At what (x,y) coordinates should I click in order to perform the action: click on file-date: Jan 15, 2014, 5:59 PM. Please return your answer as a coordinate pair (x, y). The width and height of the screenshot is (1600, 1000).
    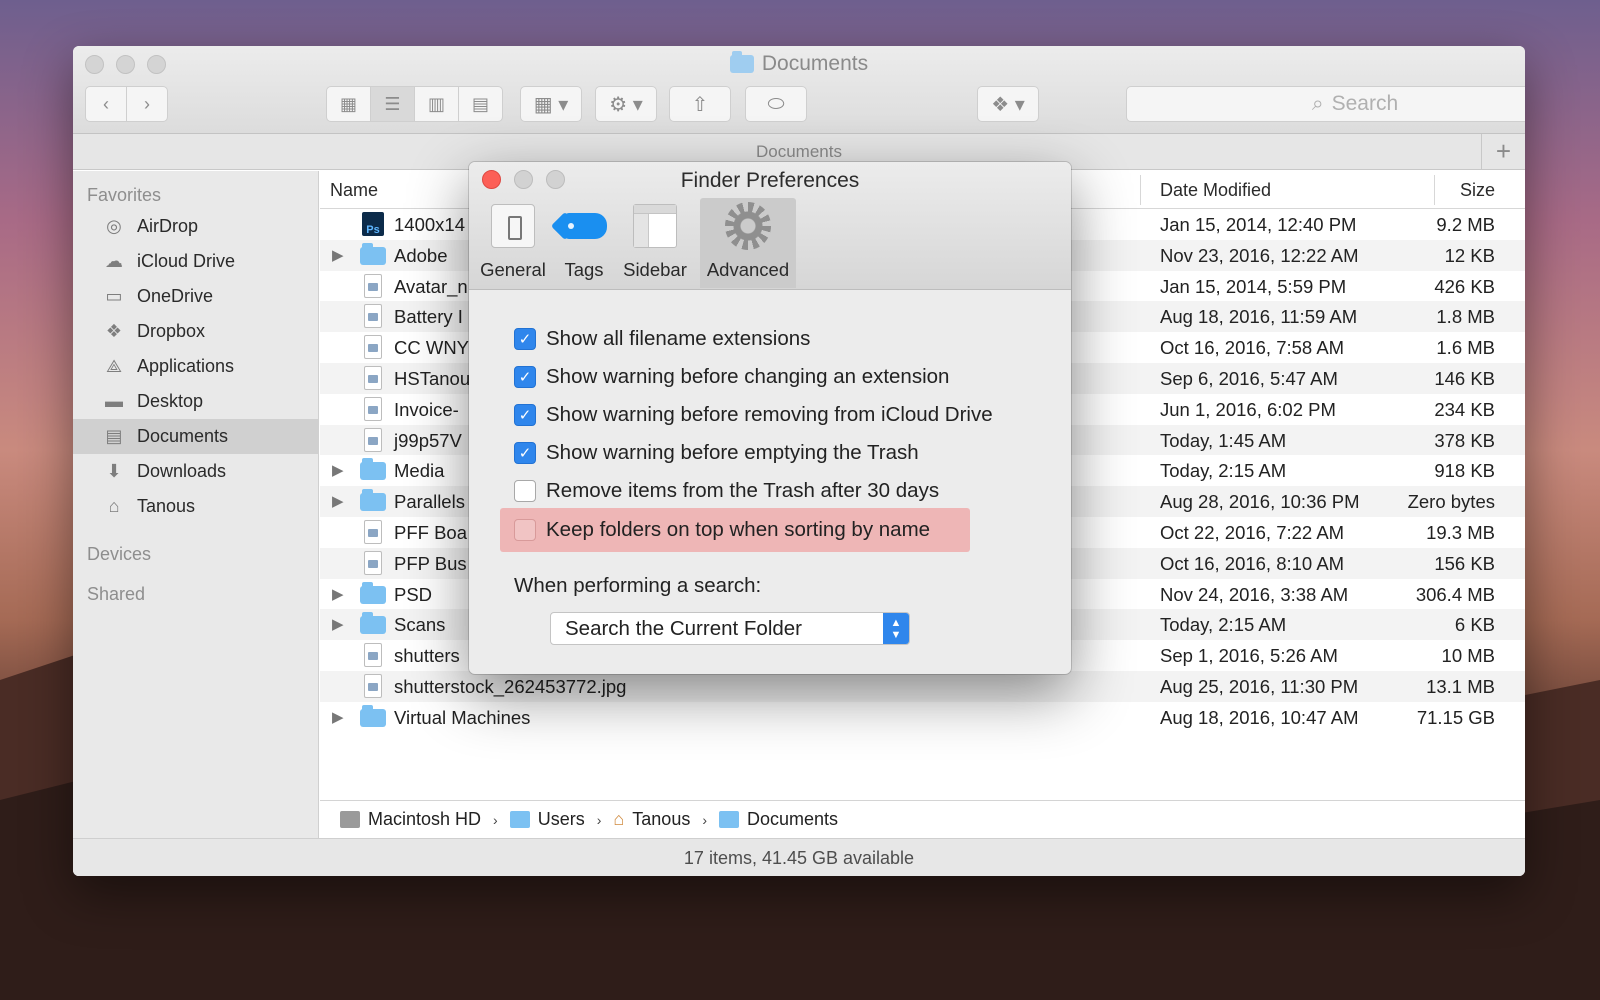
    Looking at the image, I should click on (1253, 286).